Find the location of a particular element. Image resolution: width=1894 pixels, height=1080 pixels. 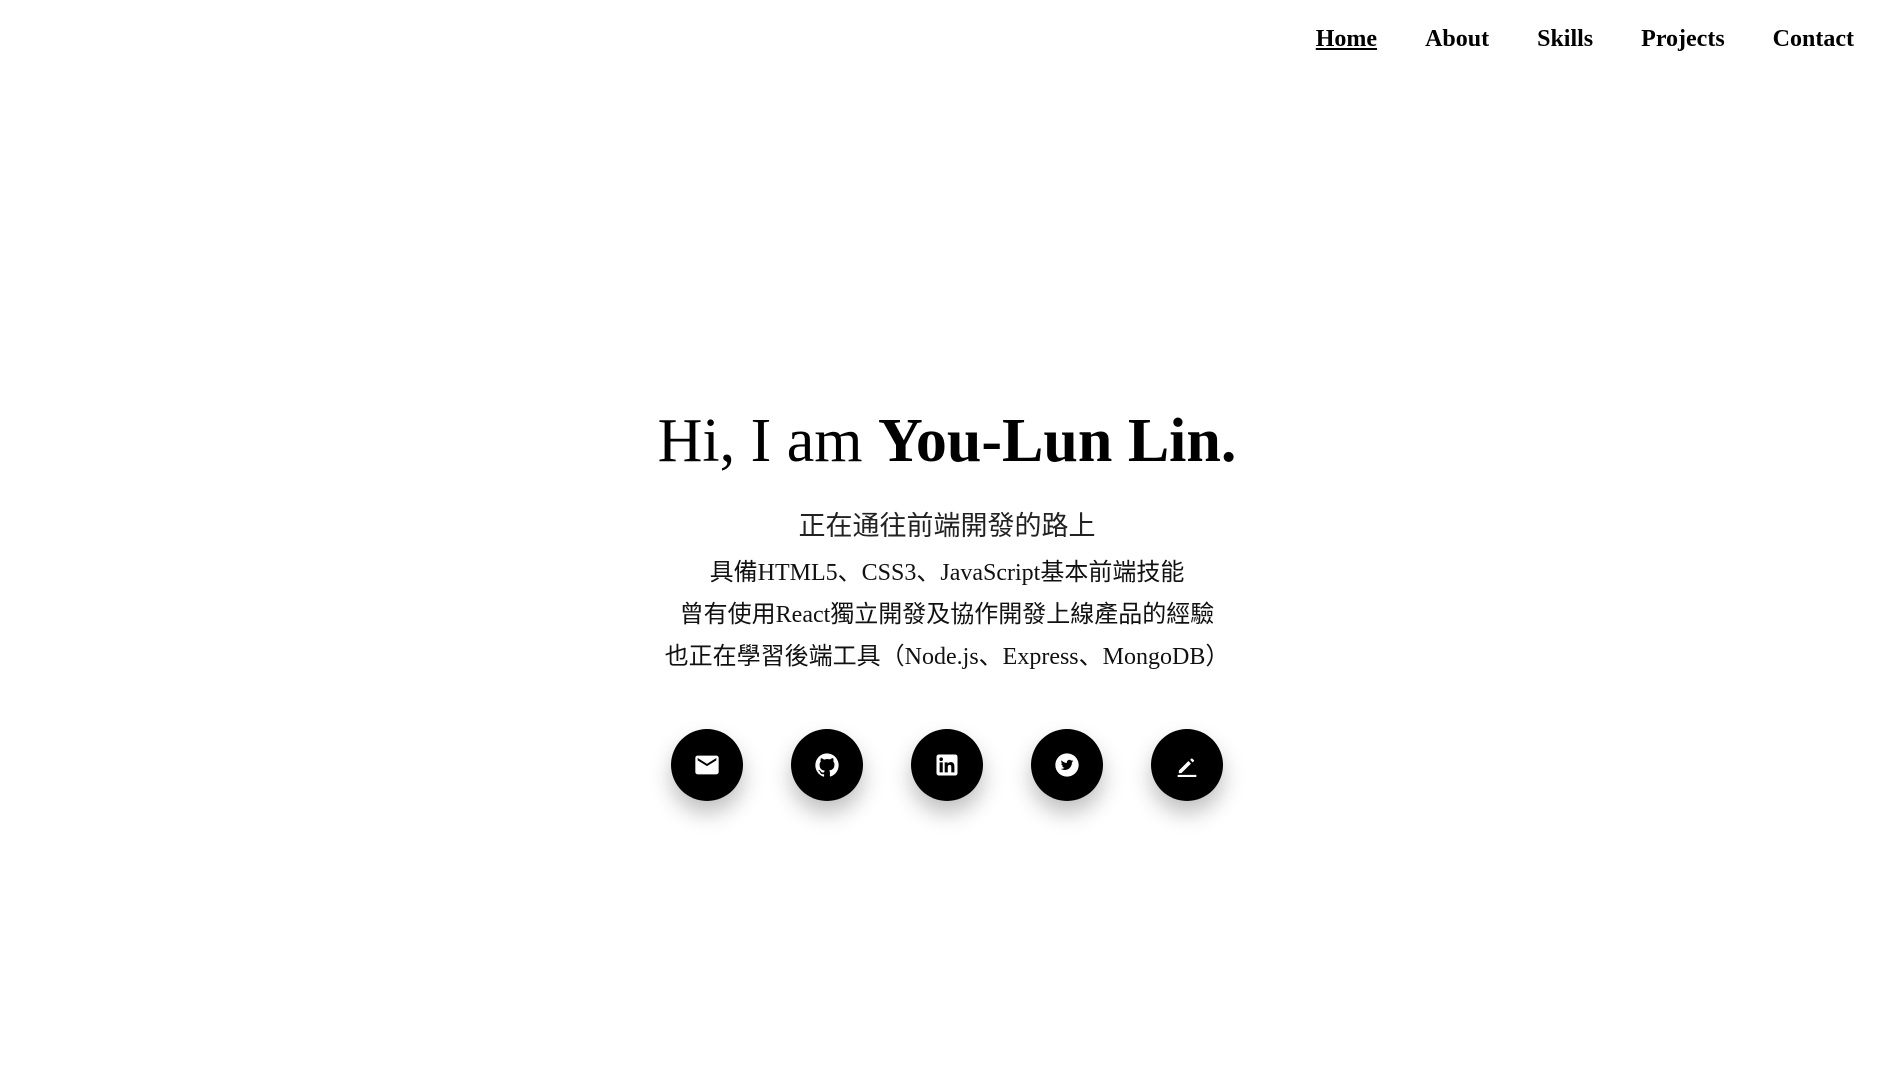

twitter-icon is located at coordinates (1067, 765).